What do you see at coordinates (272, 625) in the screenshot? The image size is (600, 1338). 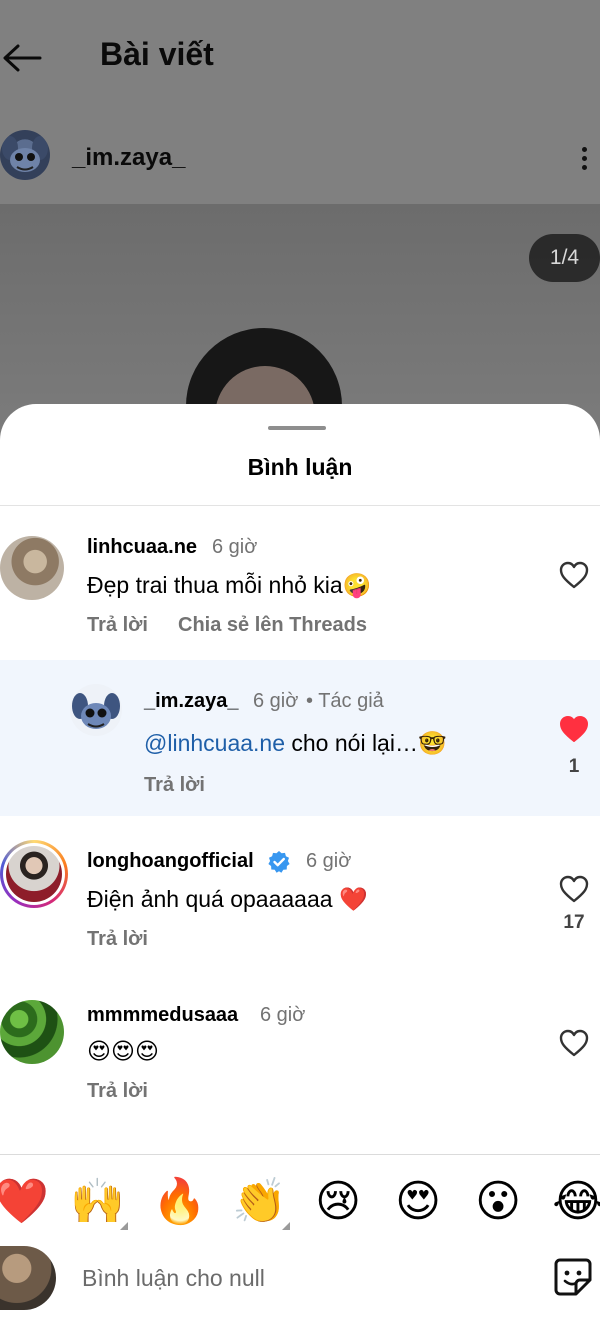 I see `share-to-threads-button: Chia sẻ lên Threads` at bounding box center [272, 625].